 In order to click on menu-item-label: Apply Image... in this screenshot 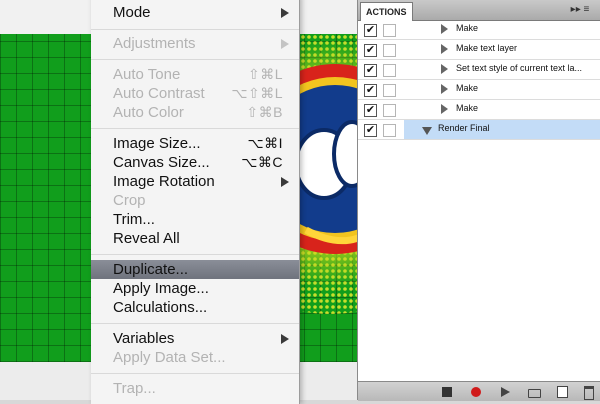, I will do `click(161, 288)`.